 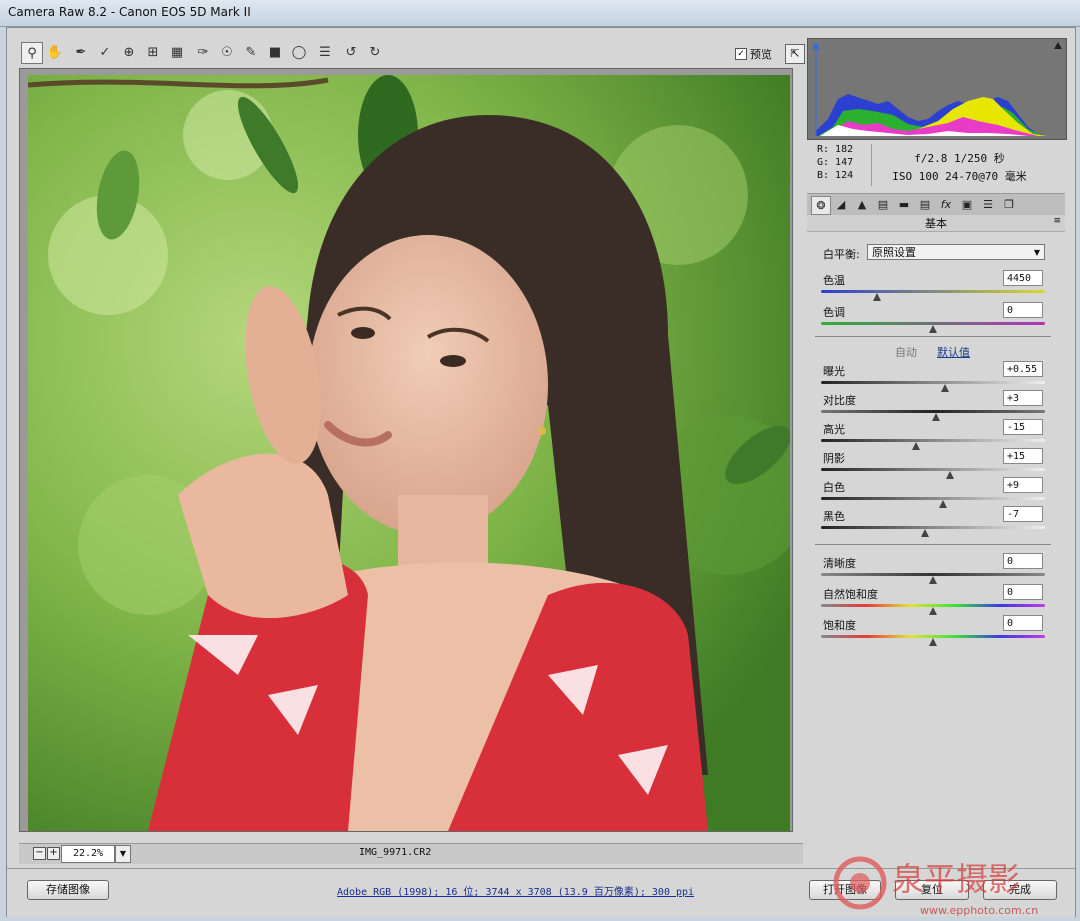 What do you see at coordinates (821, 205) in the screenshot?
I see `basic-tab-icon: ❂` at bounding box center [821, 205].